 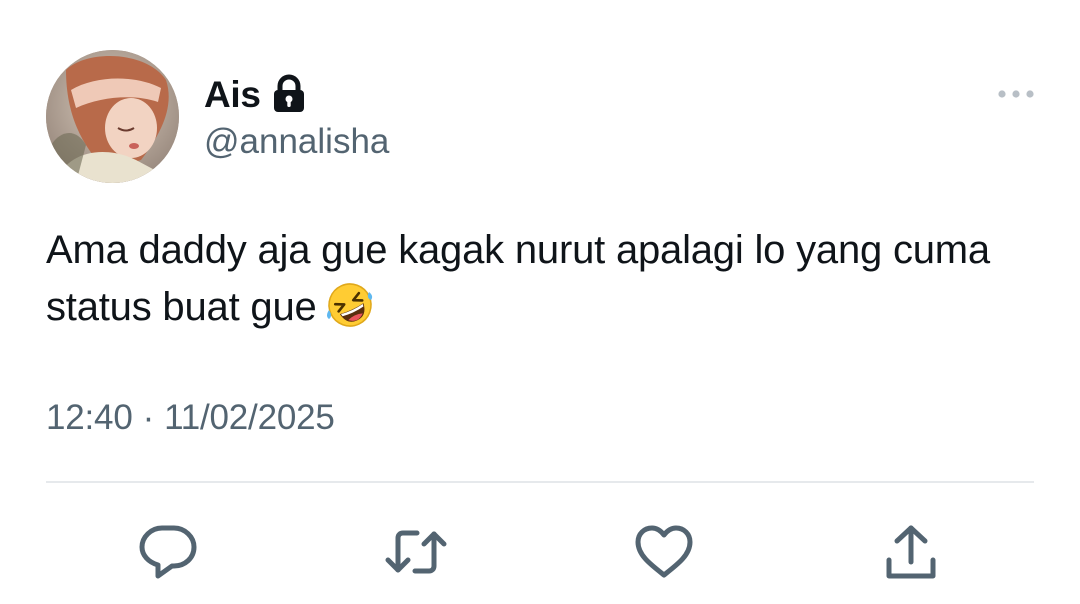 I want to click on more-options-icon, so click(x=1016, y=94).